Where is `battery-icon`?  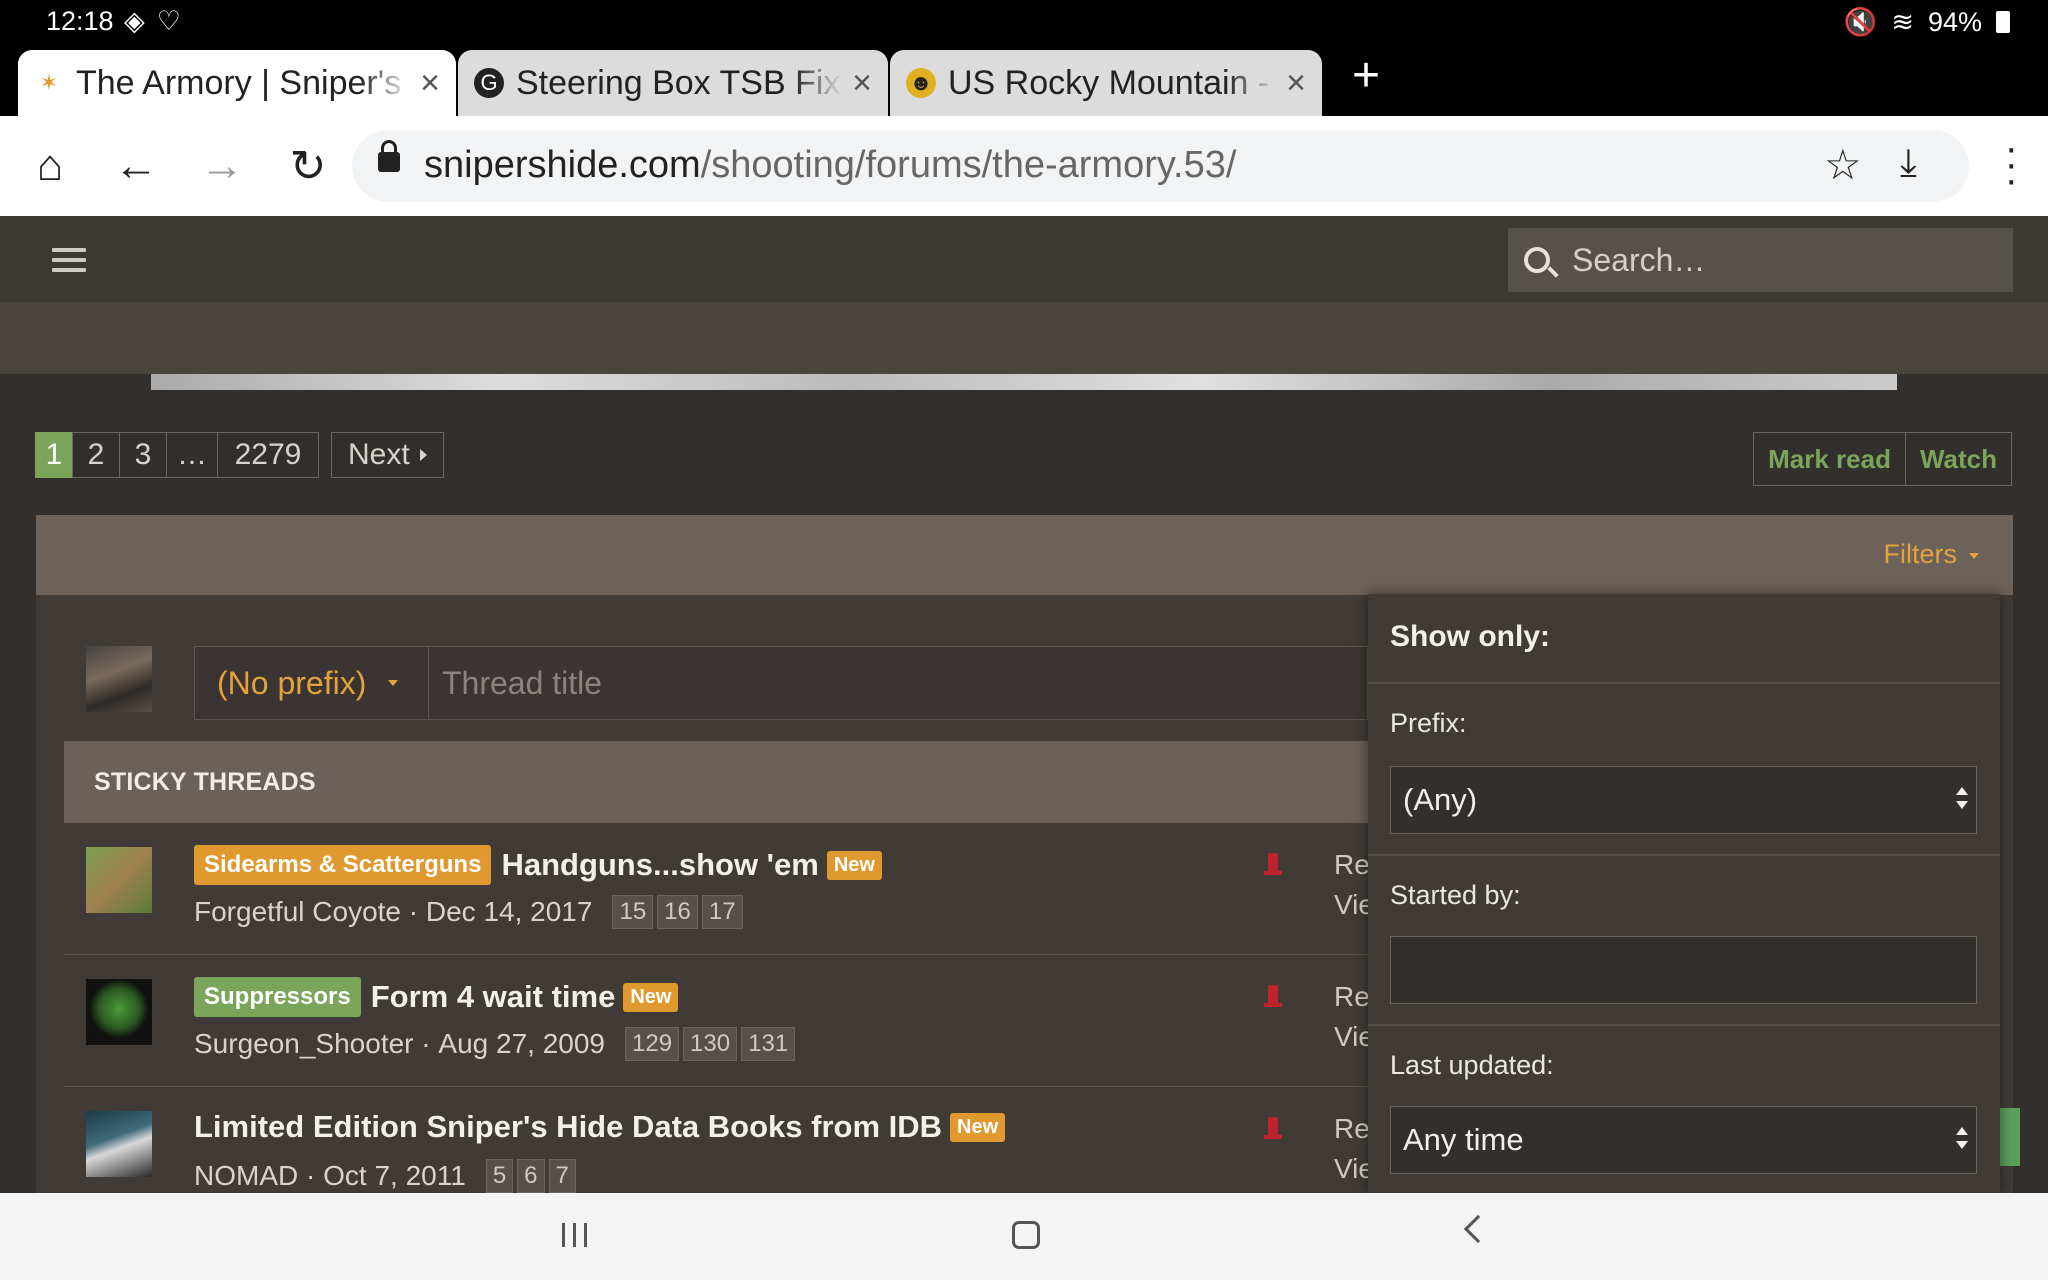
battery-icon is located at coordinates (2003, 22).